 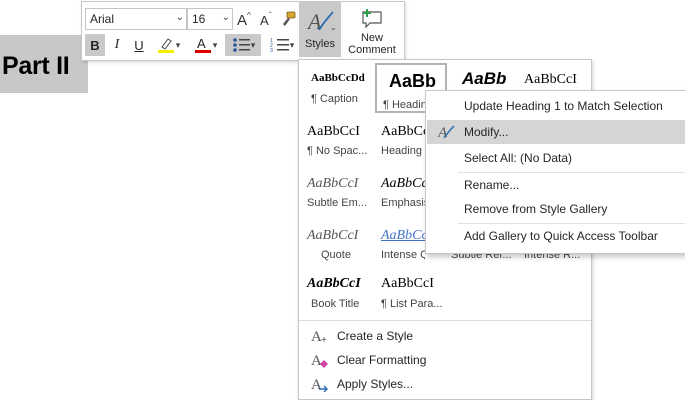 I want to click on menu-item-select-all: Select All: (No Data), so click(x=556, y=158).